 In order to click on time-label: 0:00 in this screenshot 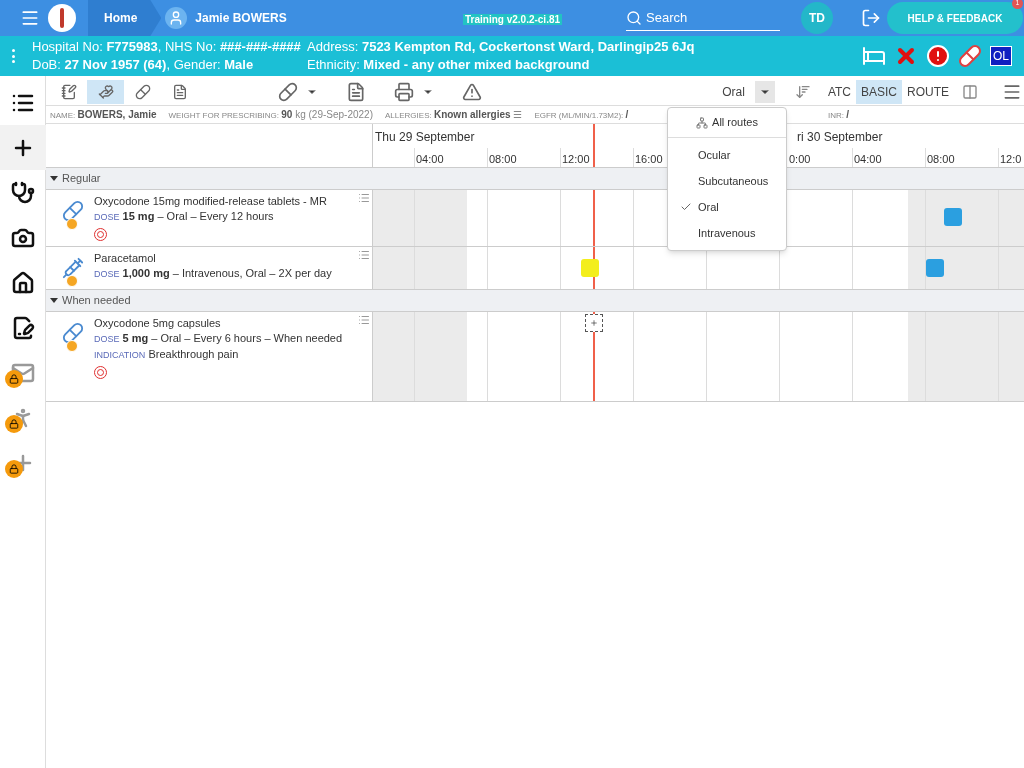, I will do `click(800, 159)`.